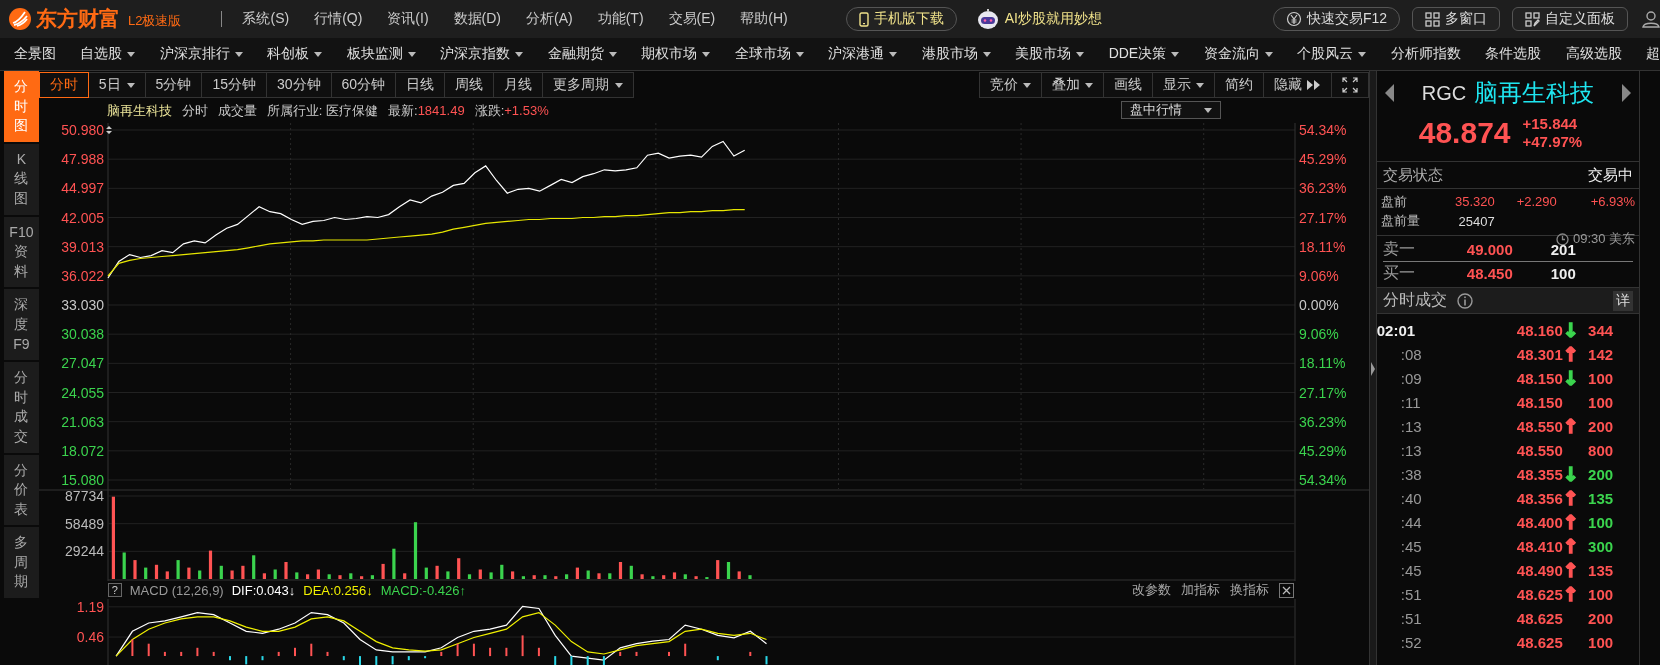  I want to click on period-tab: 日线, so click(420, 85).